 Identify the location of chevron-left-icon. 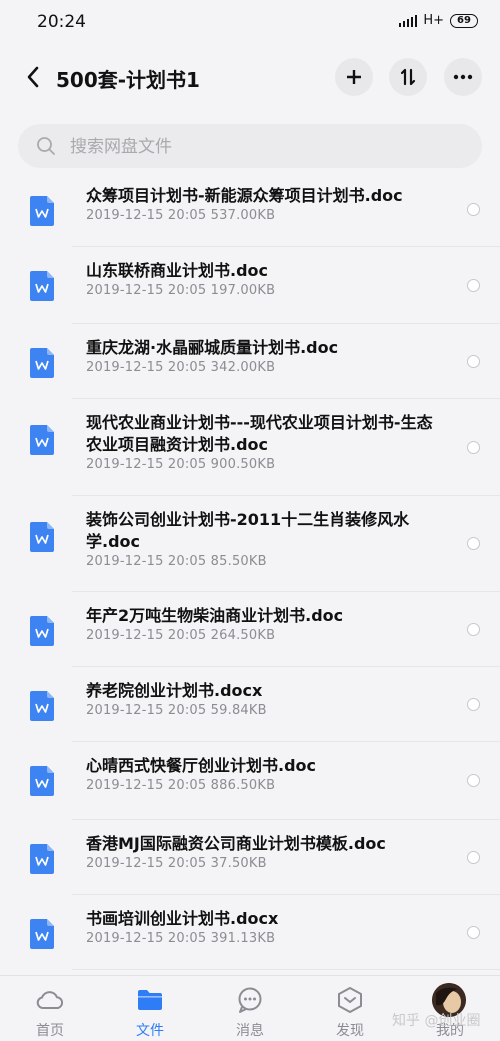
(33, 77).